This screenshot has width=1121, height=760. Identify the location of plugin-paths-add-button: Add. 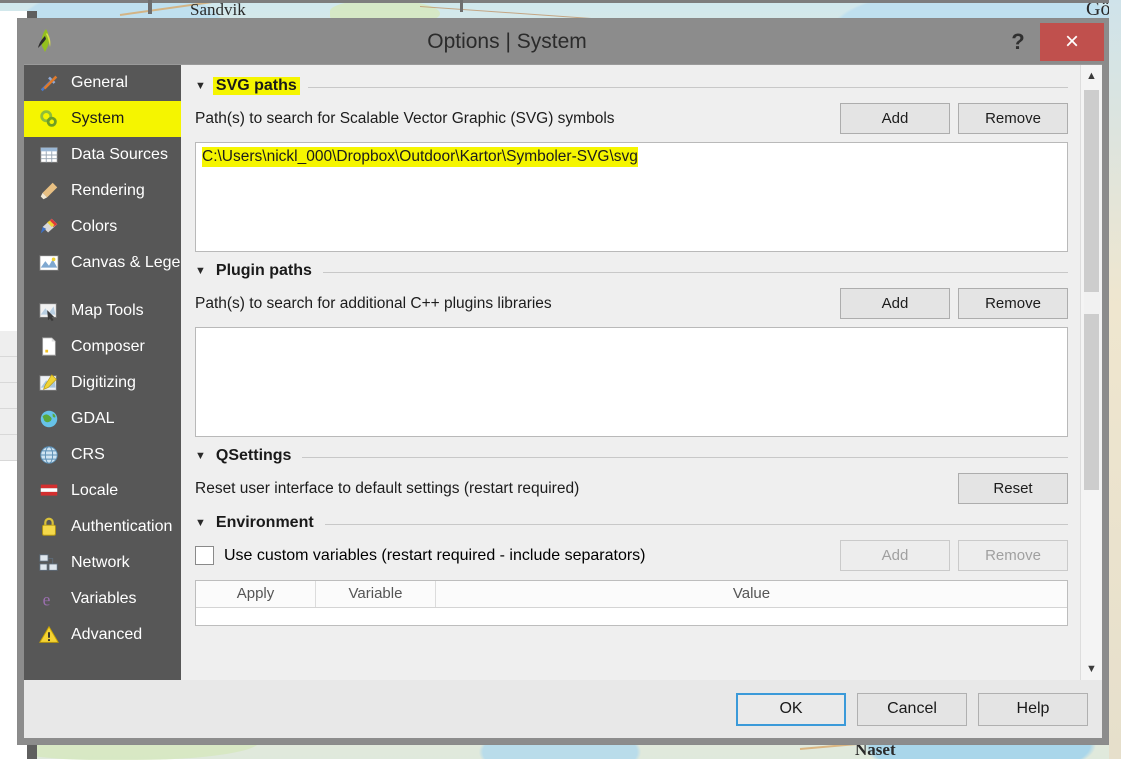
(895, 303).